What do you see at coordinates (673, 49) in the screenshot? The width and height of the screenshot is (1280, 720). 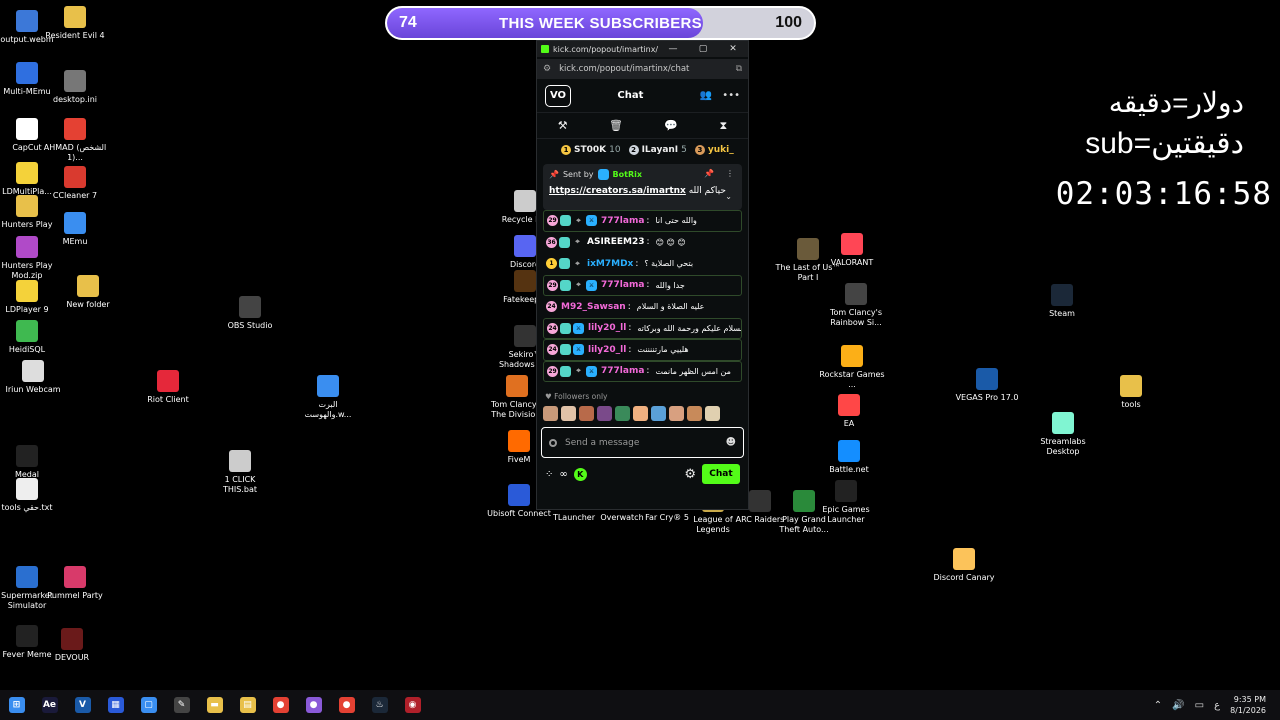 I see `minimize-icon: —` at bounding box center [673, 49].